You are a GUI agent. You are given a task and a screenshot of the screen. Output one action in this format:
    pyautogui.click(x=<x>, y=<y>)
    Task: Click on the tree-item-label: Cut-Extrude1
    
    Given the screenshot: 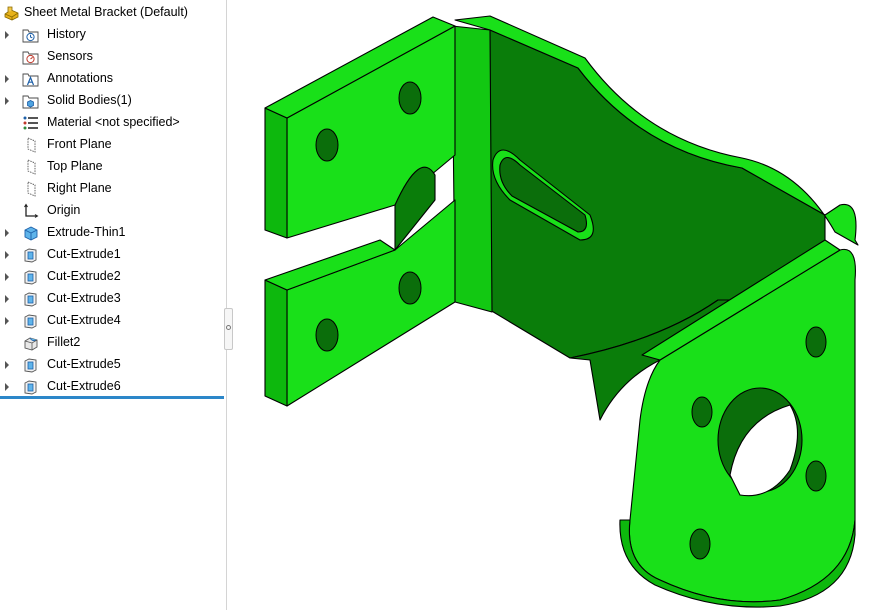 What is the action you would take?
    pyautogui.click(x=84, y=254)
    